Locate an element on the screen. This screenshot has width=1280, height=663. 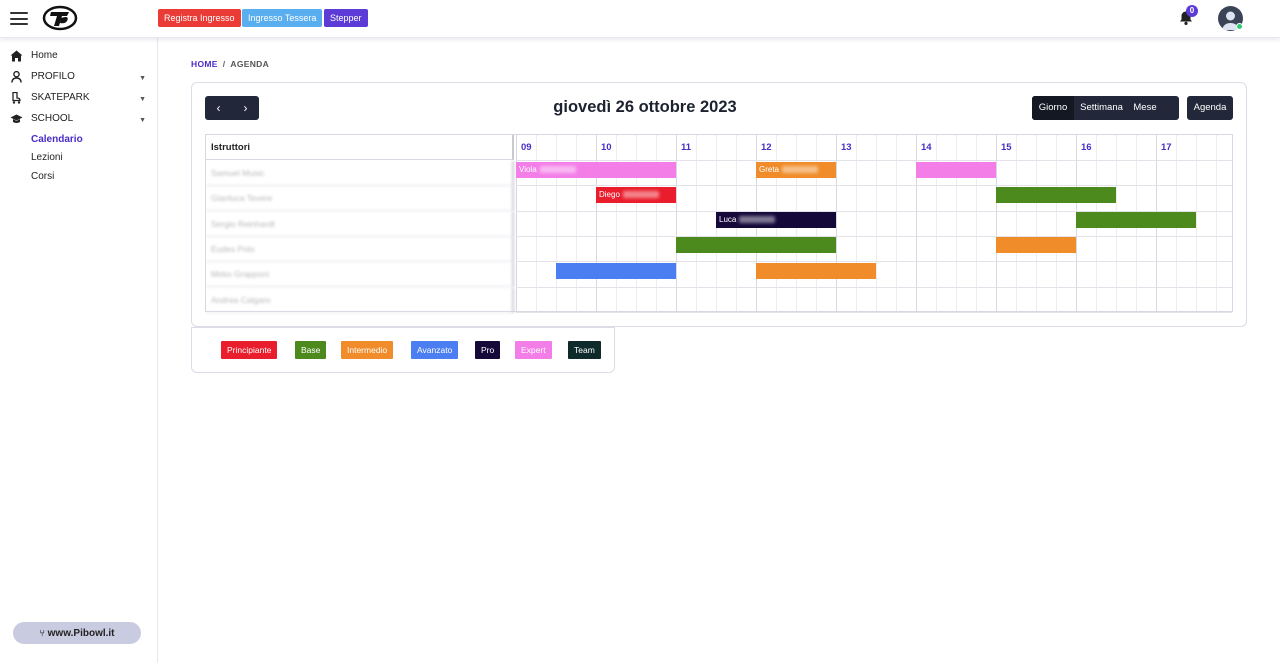
hour-header: 11 is located at coordinates (686, 147).